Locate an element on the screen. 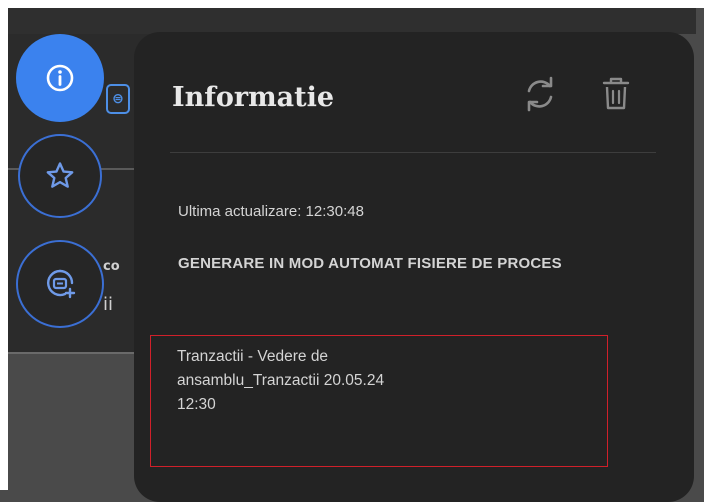 This screenshot has width=704, height=502. star-icon is located at coordinates (60, 175).